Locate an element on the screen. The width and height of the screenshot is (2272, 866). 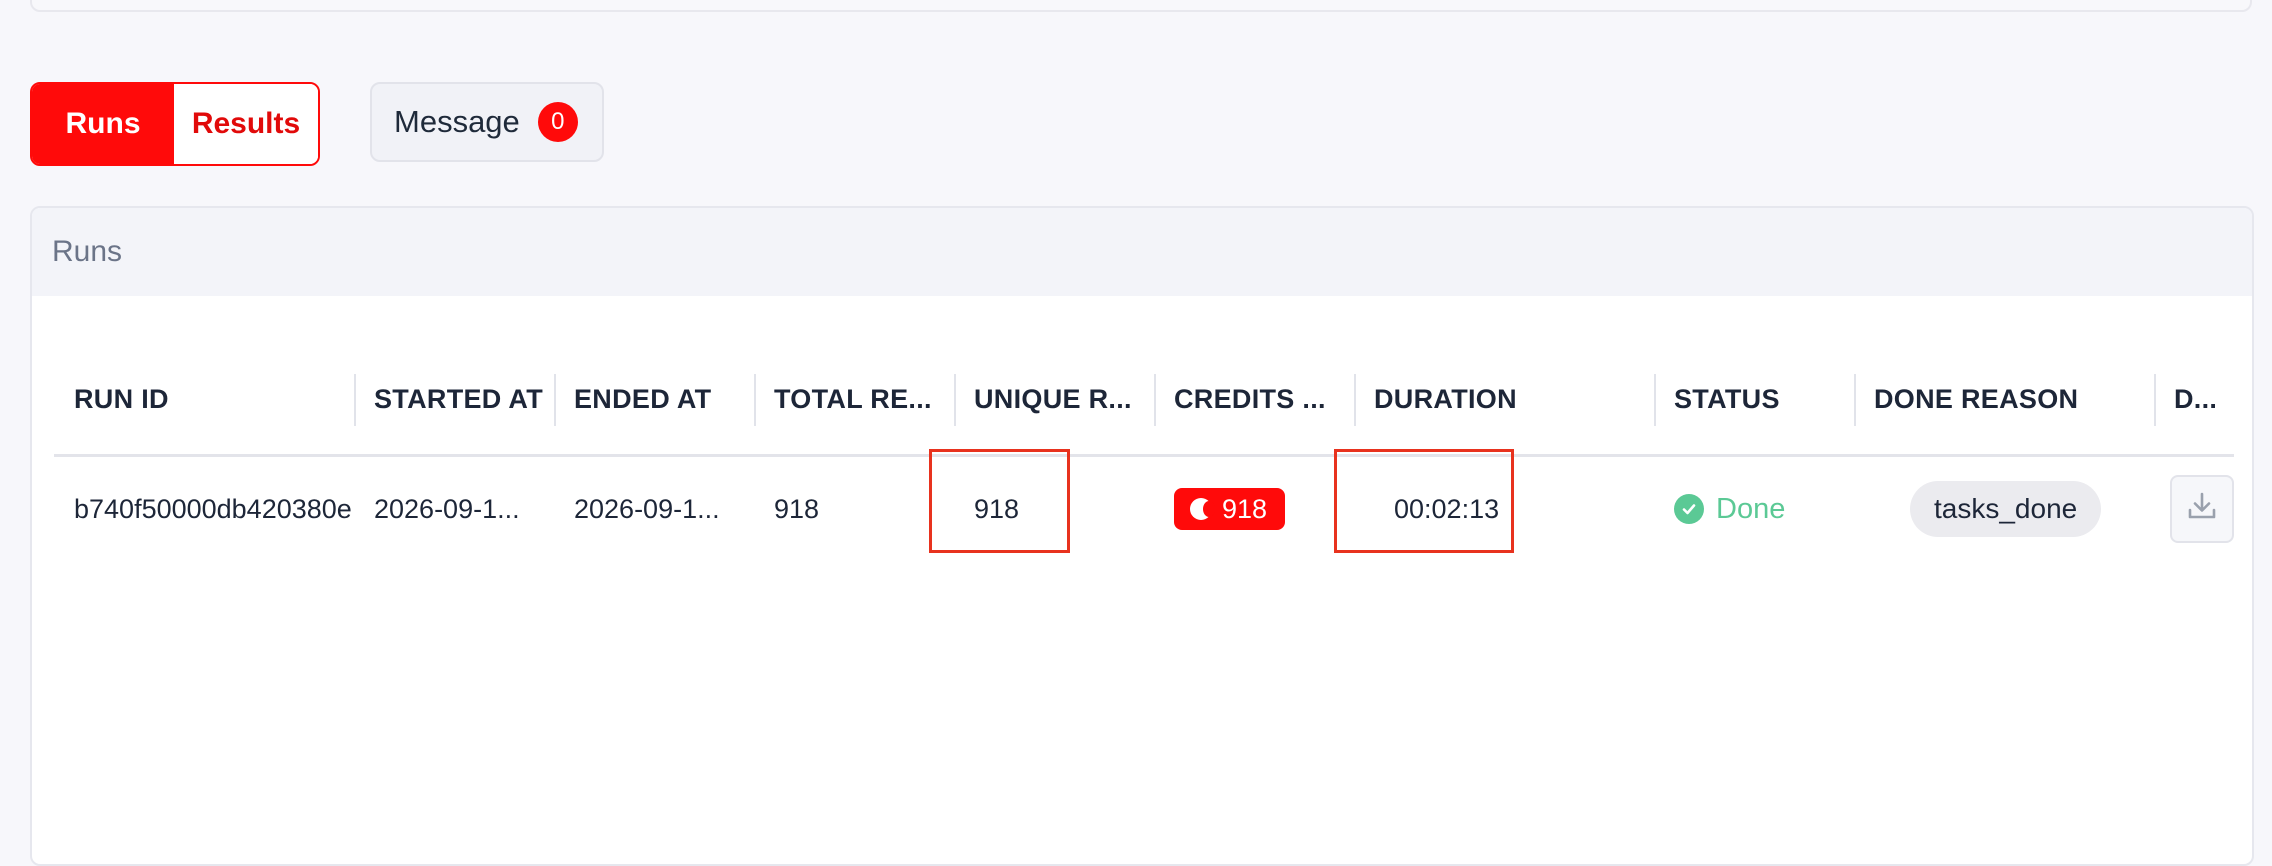
message-button: Message 0 is located at coordinates (487, 122).